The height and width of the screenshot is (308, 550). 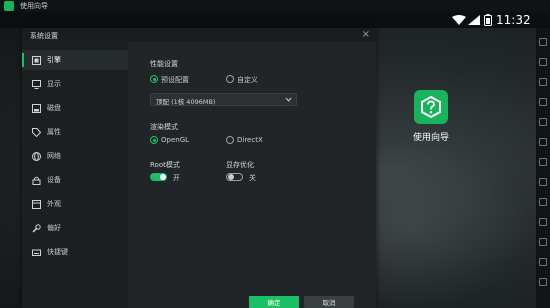 I want to click on nav-label: 外观, so click(x=54, y=204).